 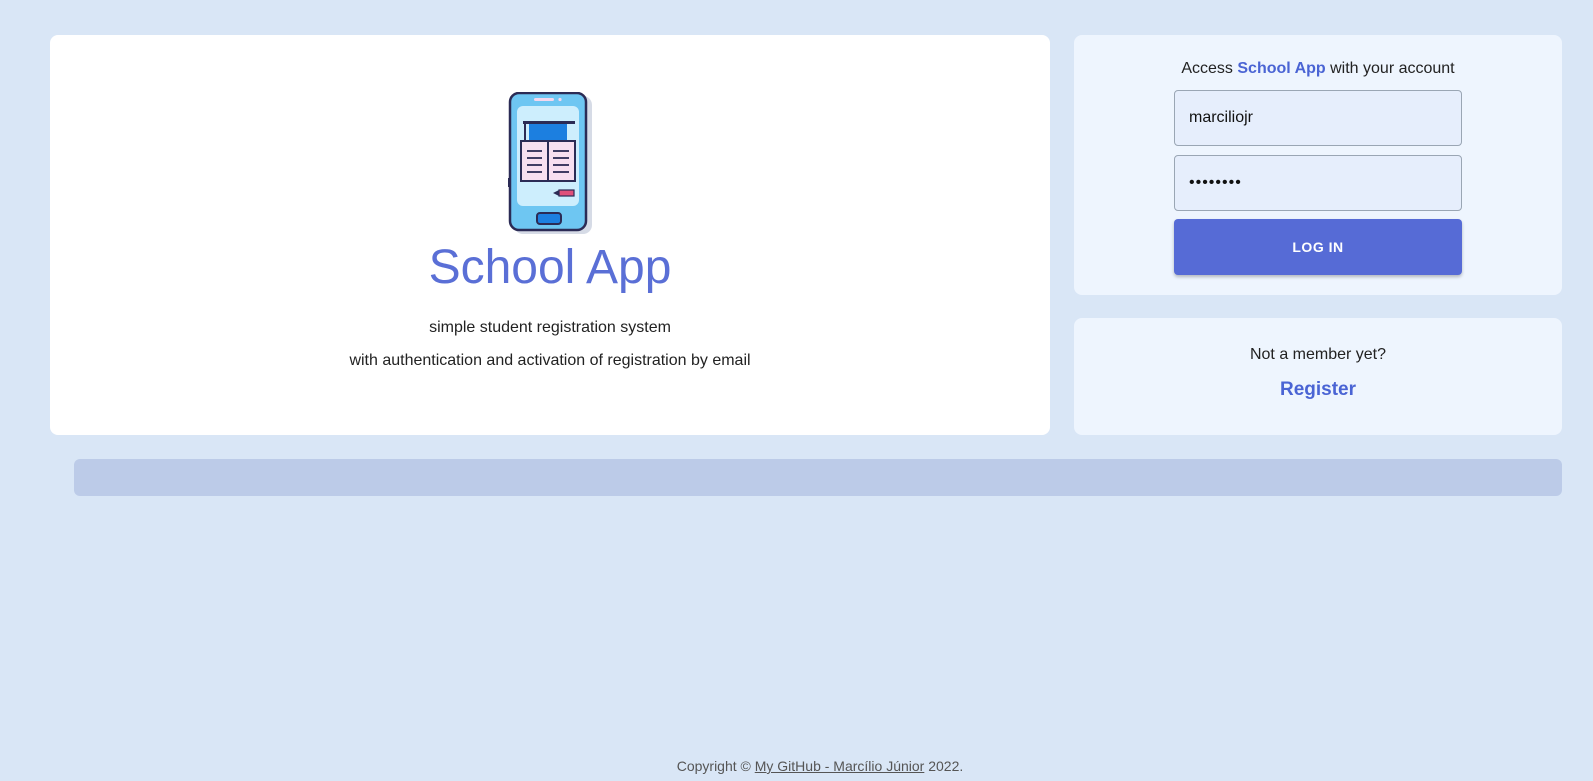 What do you see at coordinates (1390, 68) in the screenshot?
I see `access-suffix: with your account` at bounding box center [1390, 68].